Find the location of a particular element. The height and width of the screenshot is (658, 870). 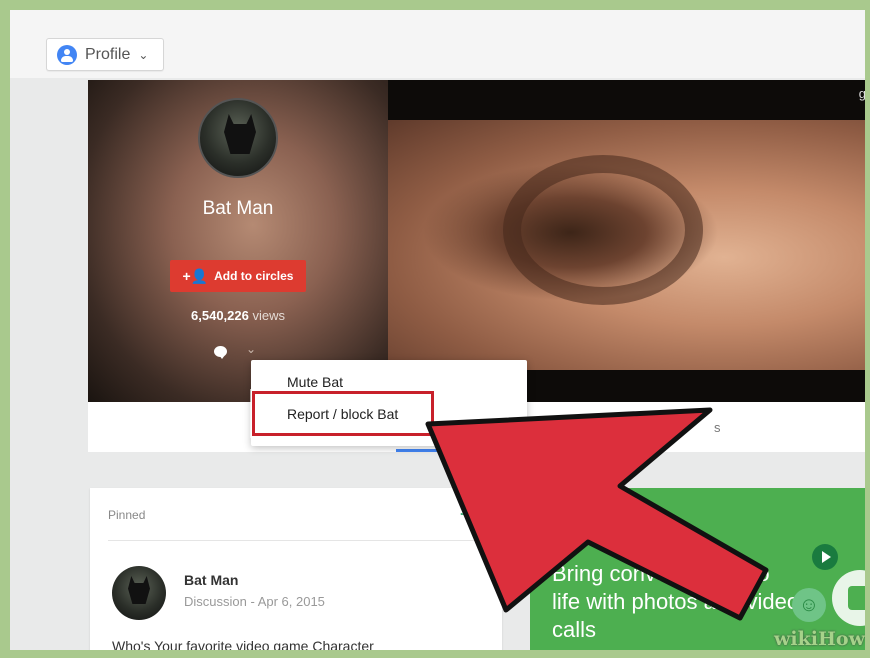

watermark-wiki: wiki is located at coordinates (796, 639).